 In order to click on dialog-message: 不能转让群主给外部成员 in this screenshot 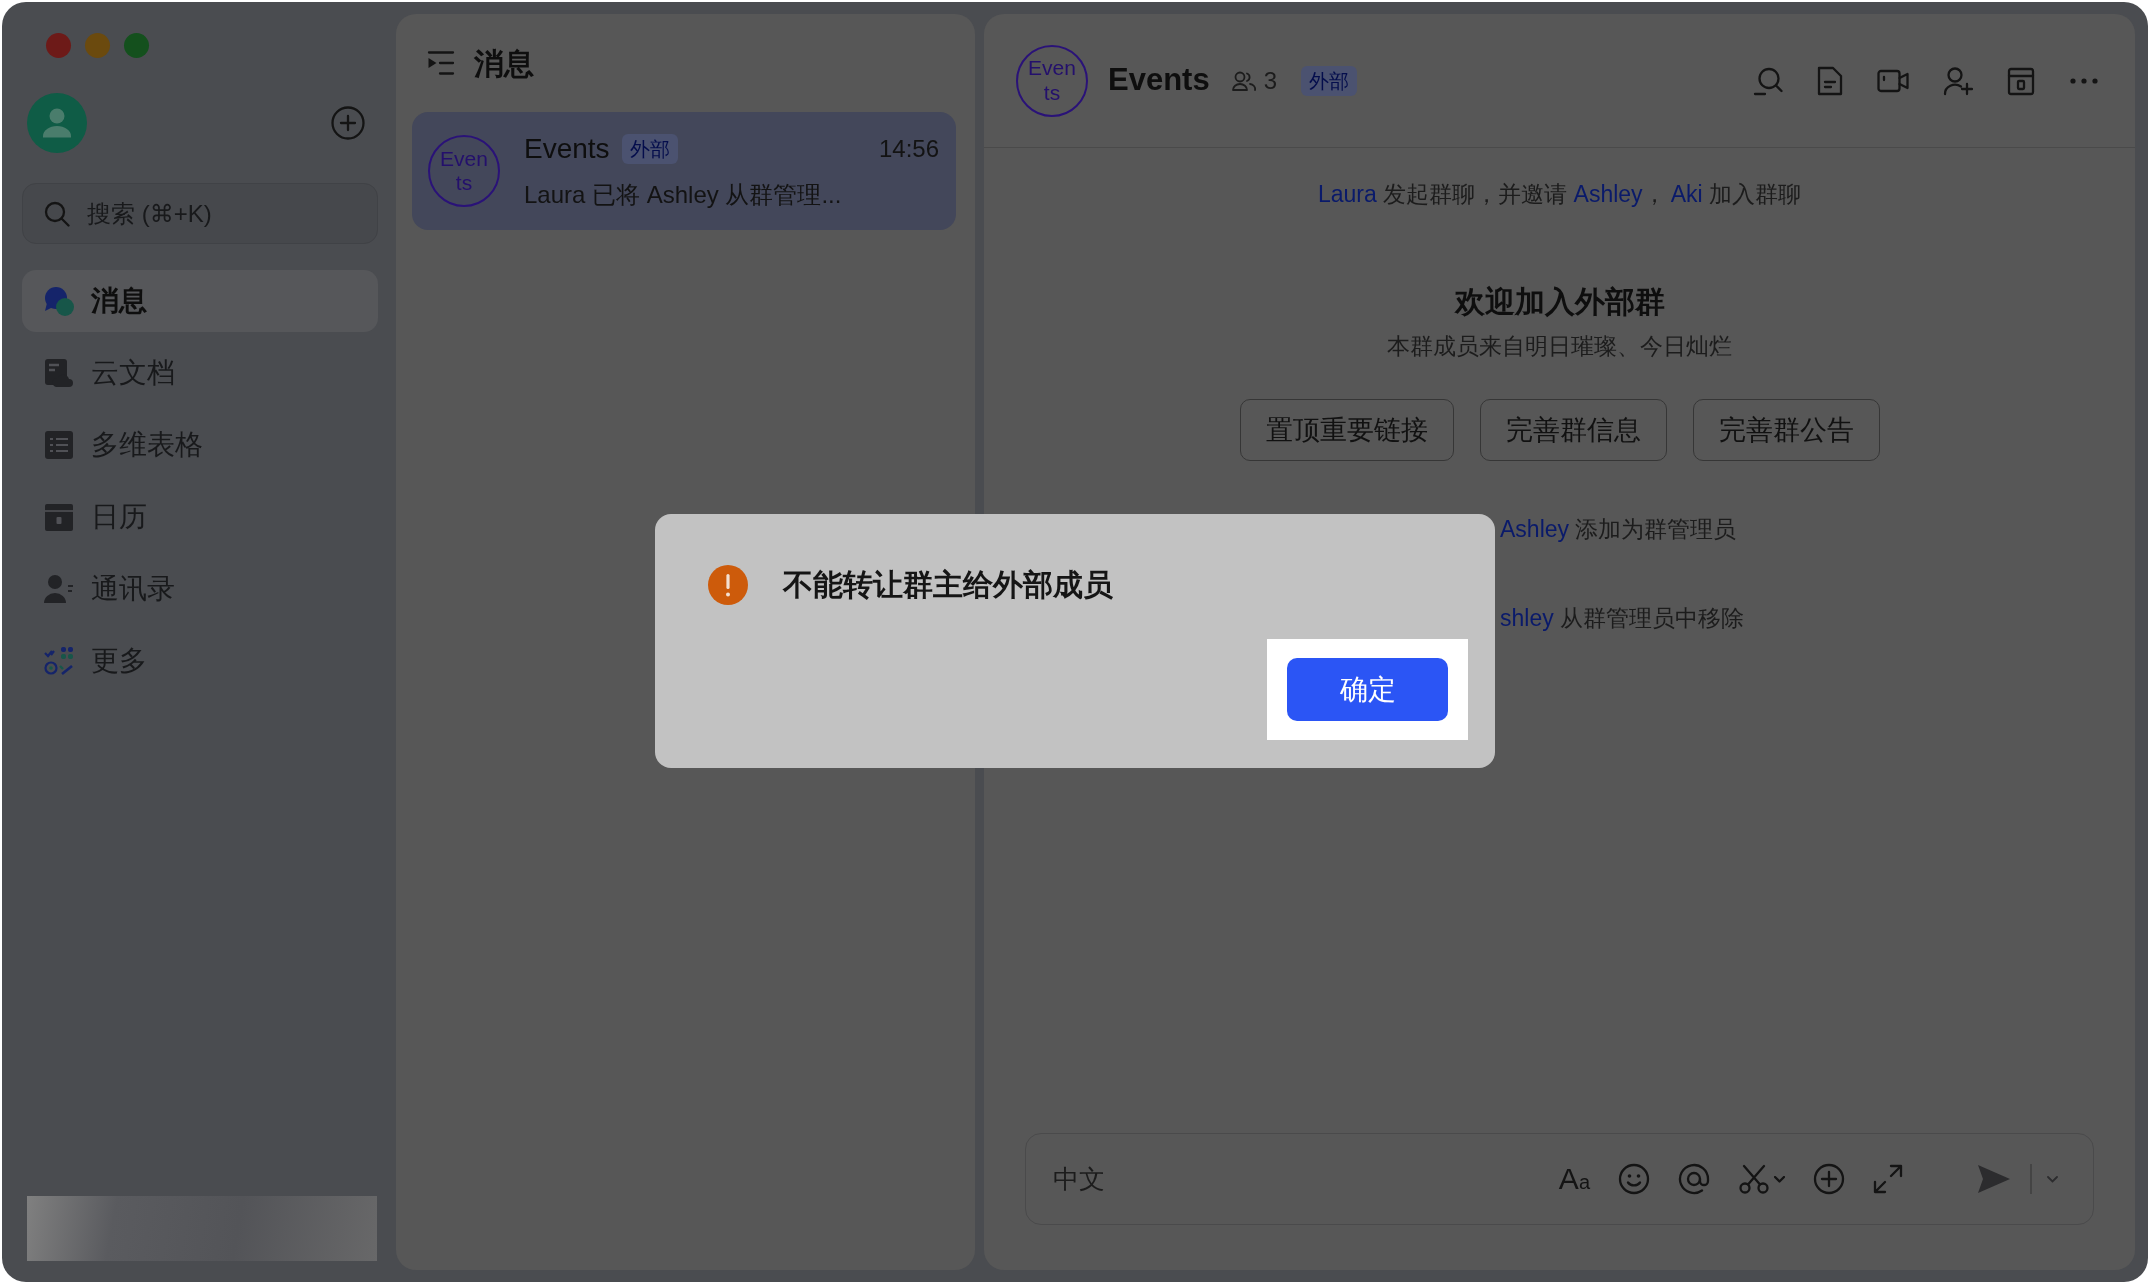, I will do `click(948, 585)`.